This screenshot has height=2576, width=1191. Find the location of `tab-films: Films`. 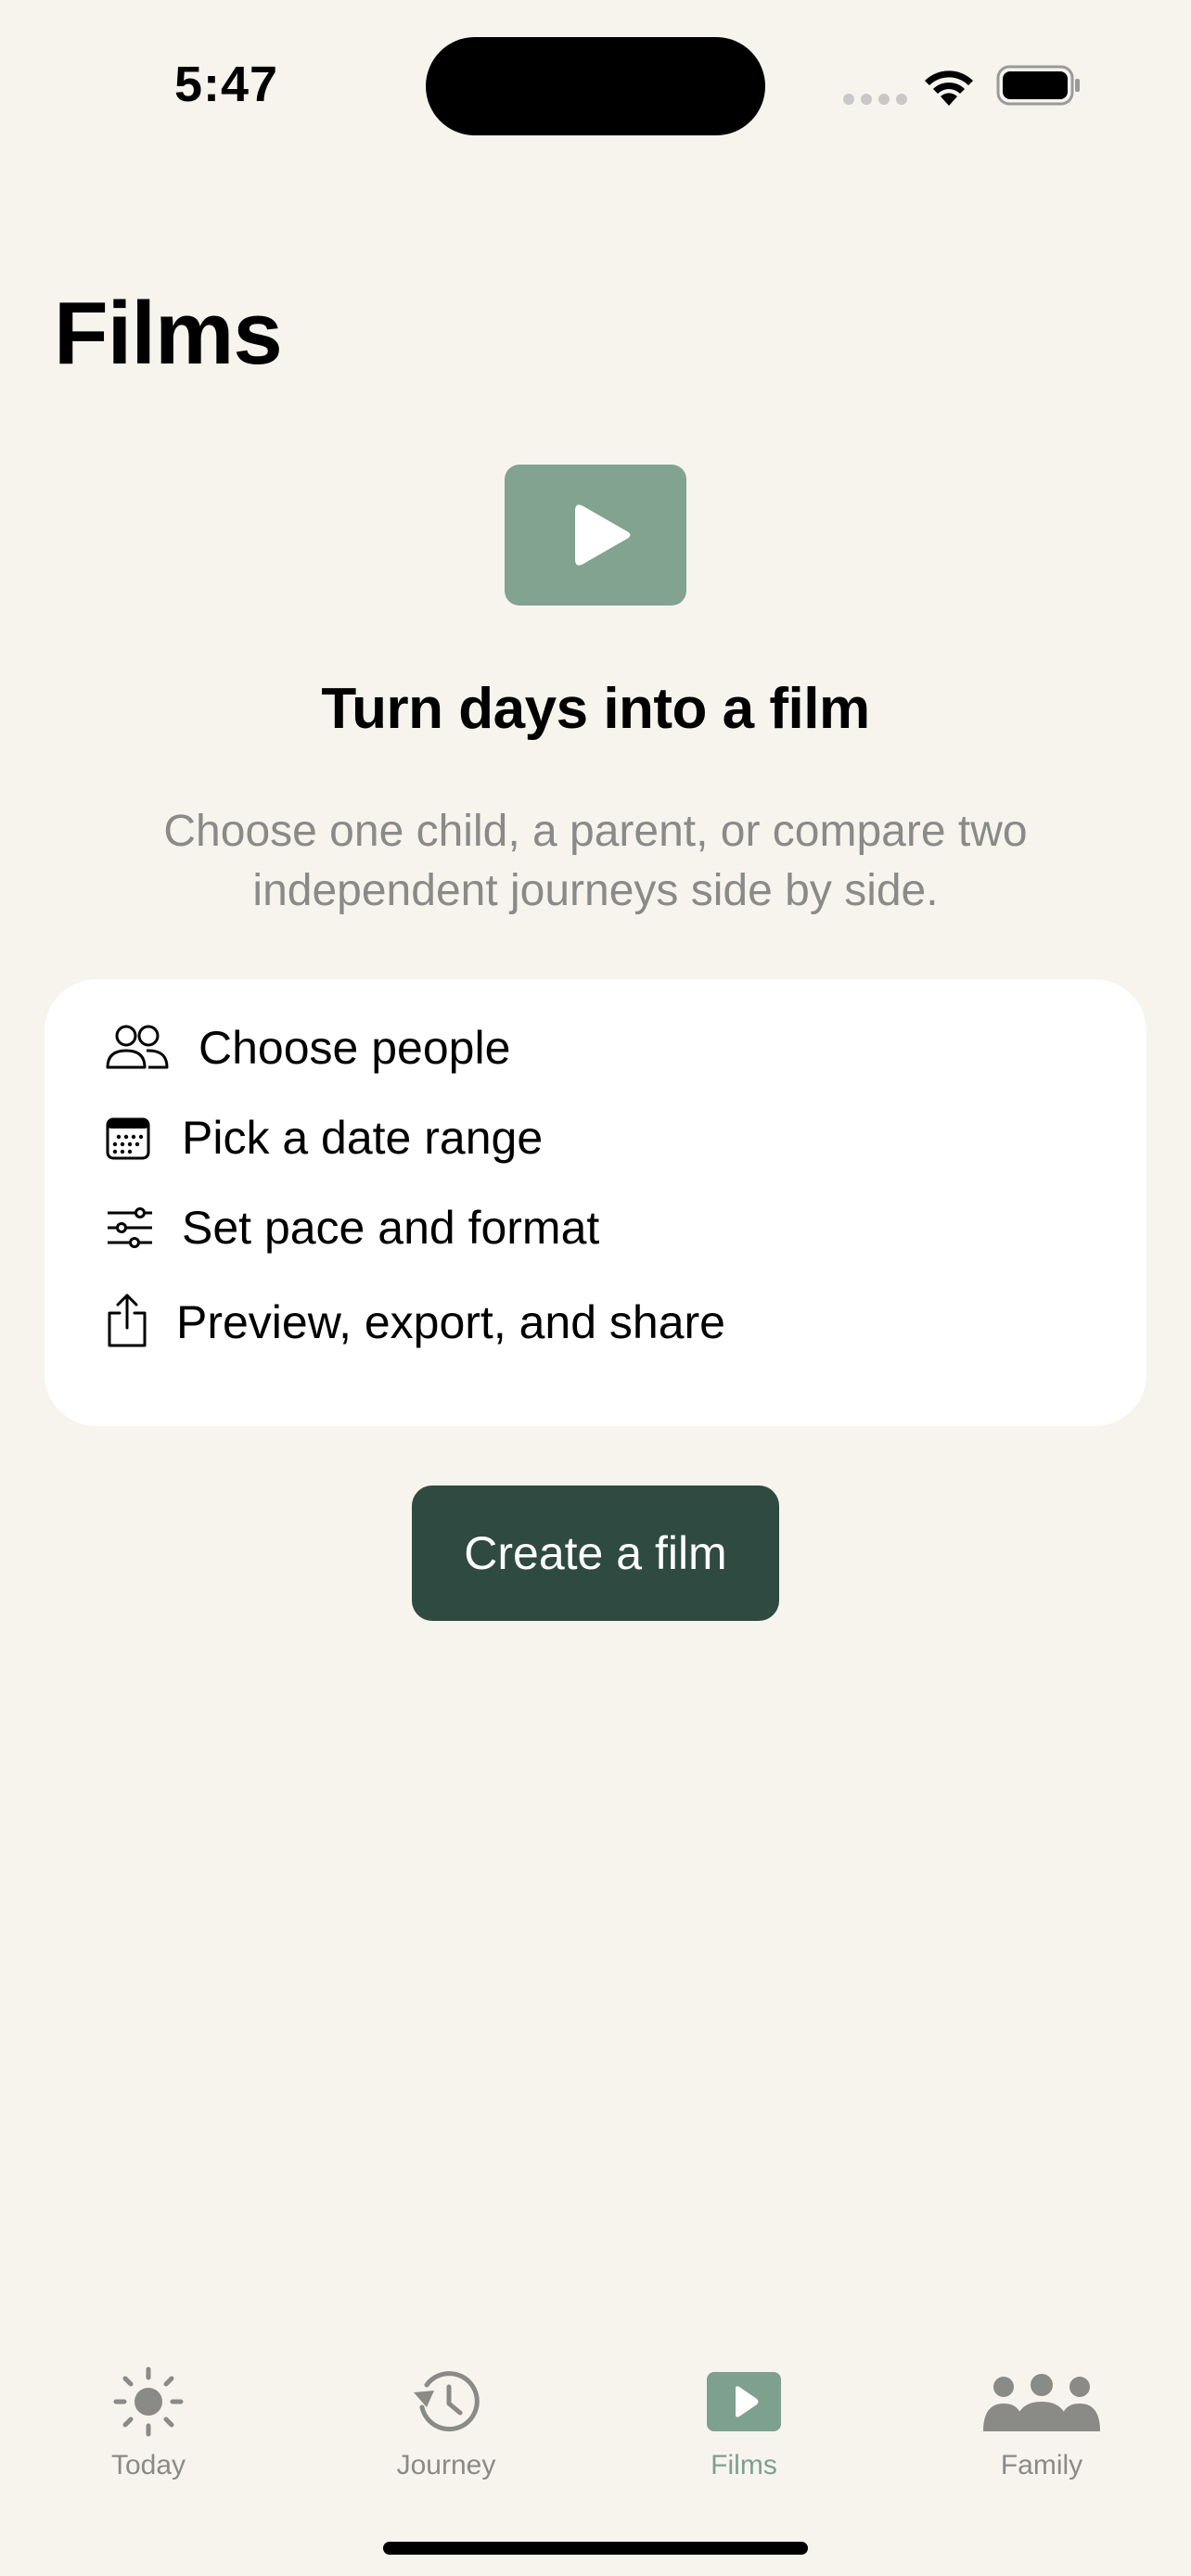

tab-films: Films is located at coordinates (744, 2415).